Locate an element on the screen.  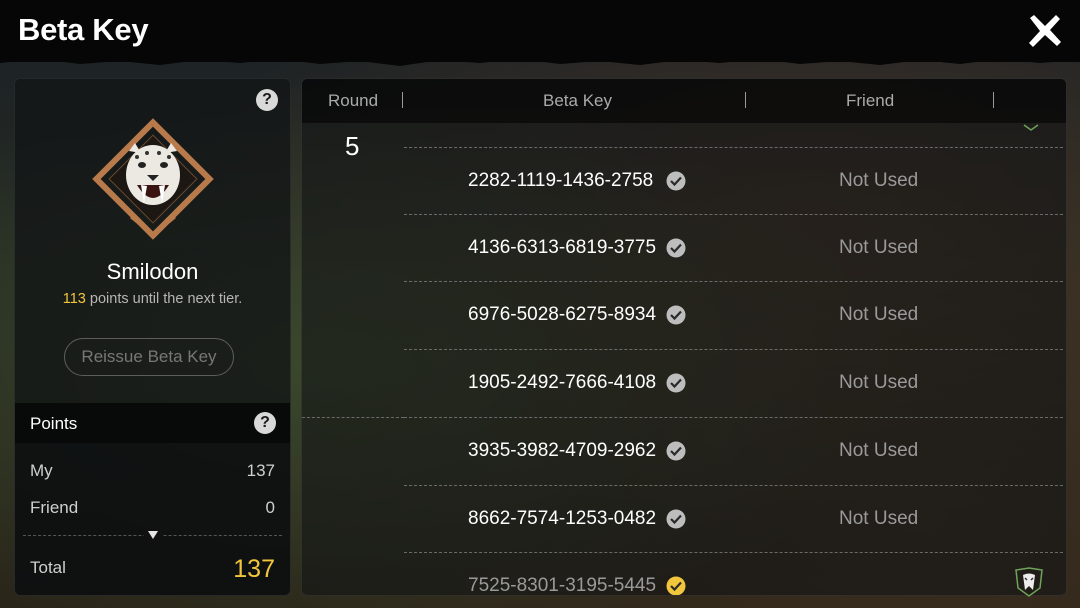
beta-key-code: 7525-8301-3195-5445 is located at coordinates (562, 585).